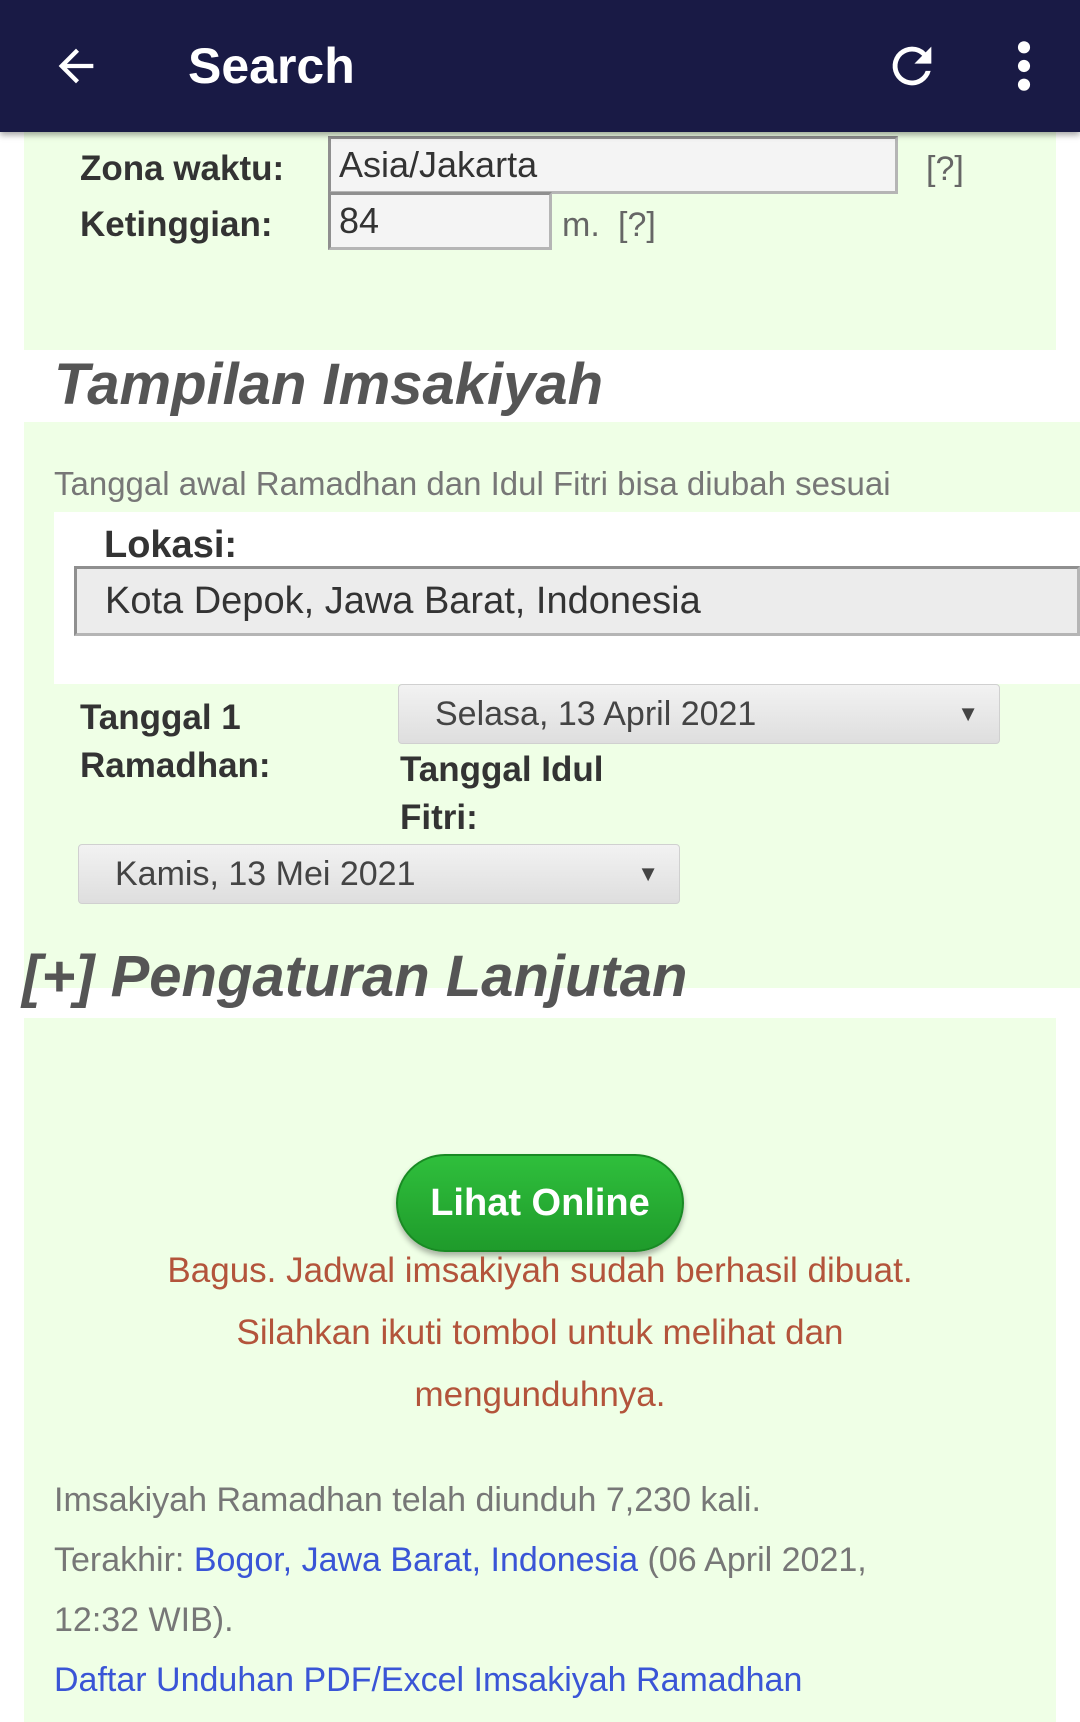  Describe the element at coordinates (265, 873) in the screenshot. I see `idul-fitri-date-value: Kamis, 13 Mei 2021` at that location.